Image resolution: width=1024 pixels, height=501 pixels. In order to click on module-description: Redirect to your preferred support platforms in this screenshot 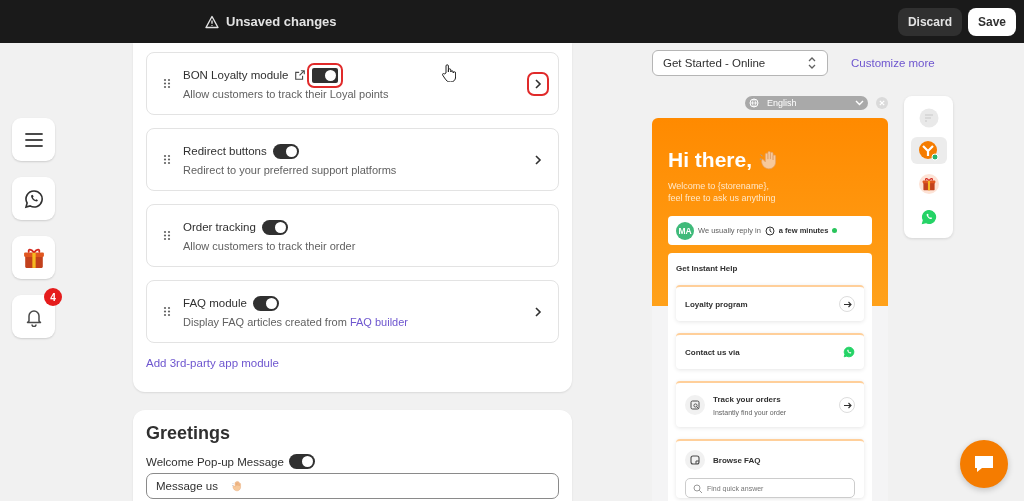, I will do `click(290, 169)`.